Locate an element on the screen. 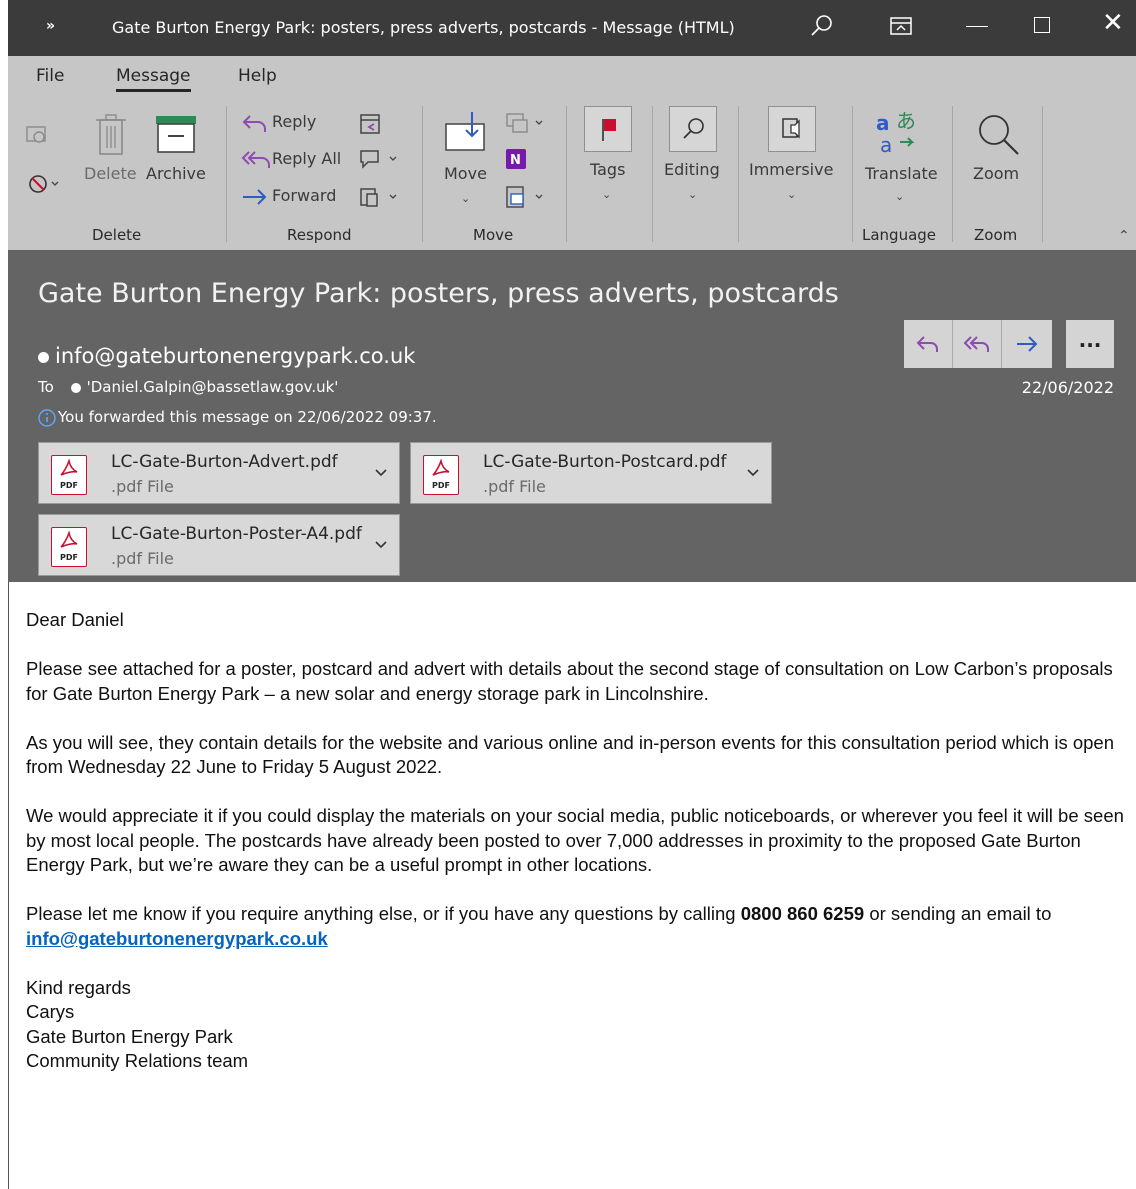  attachment: PDF LC-Gate-Burton-Advert.pdf .pdf File is located at coordinates (219, 473).